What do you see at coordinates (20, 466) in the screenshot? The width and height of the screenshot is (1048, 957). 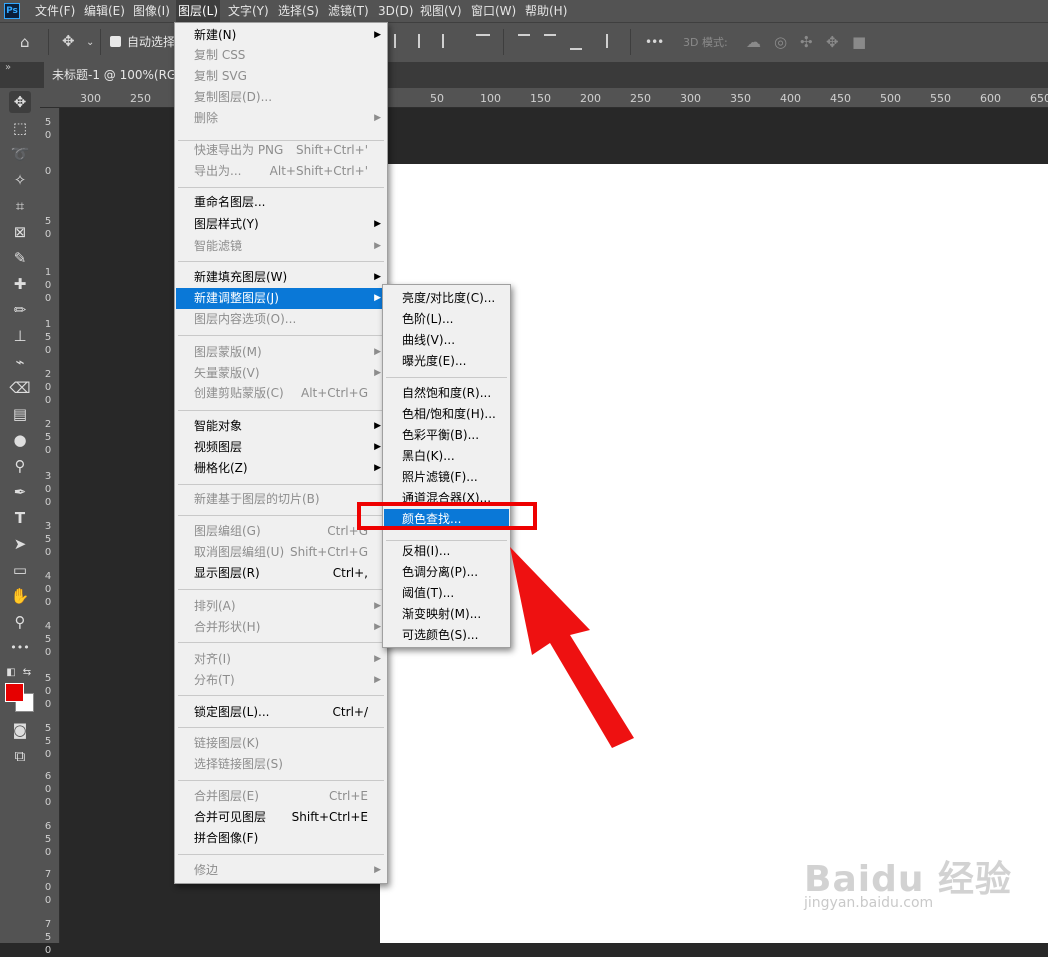 I see `dodge-tool-icon: ⚲` at bounding box center [20, 466].